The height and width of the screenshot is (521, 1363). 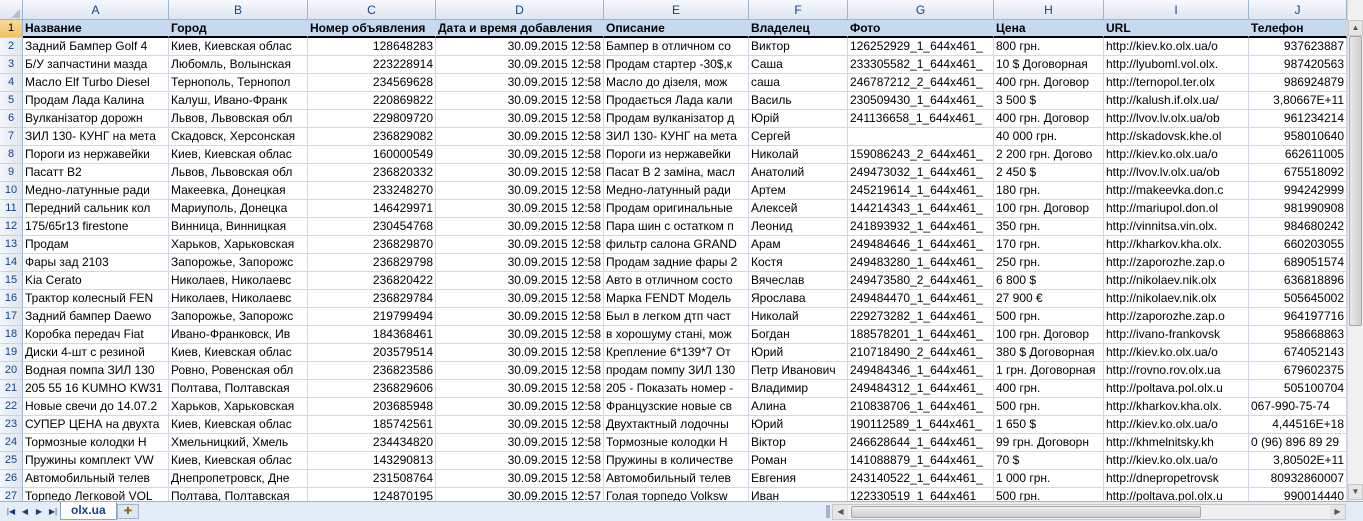 What do you see at coordinates (96, 155) in the screenshot?
I see `cell: Пороги из нержавейки` at bounding box center [96, 155].